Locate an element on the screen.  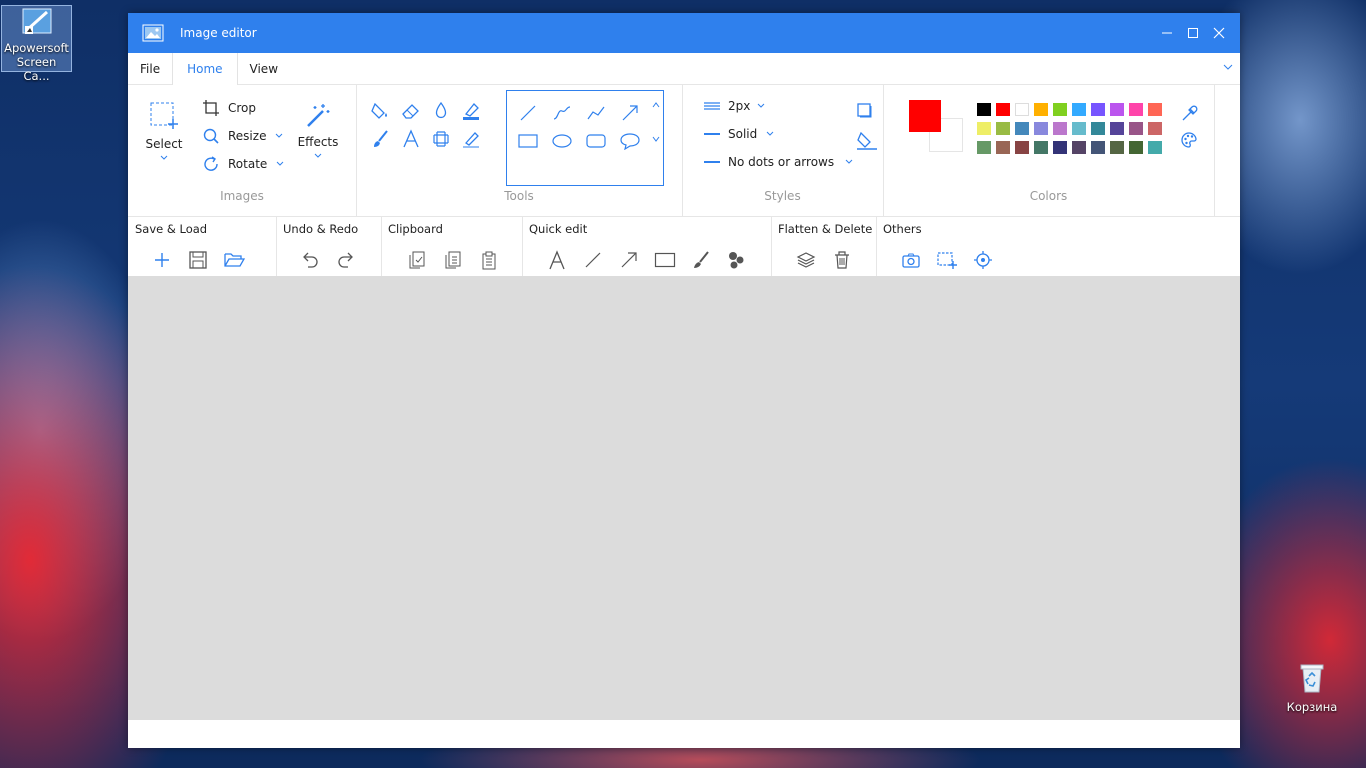
brush-icon is located at coordinates (385, 139).